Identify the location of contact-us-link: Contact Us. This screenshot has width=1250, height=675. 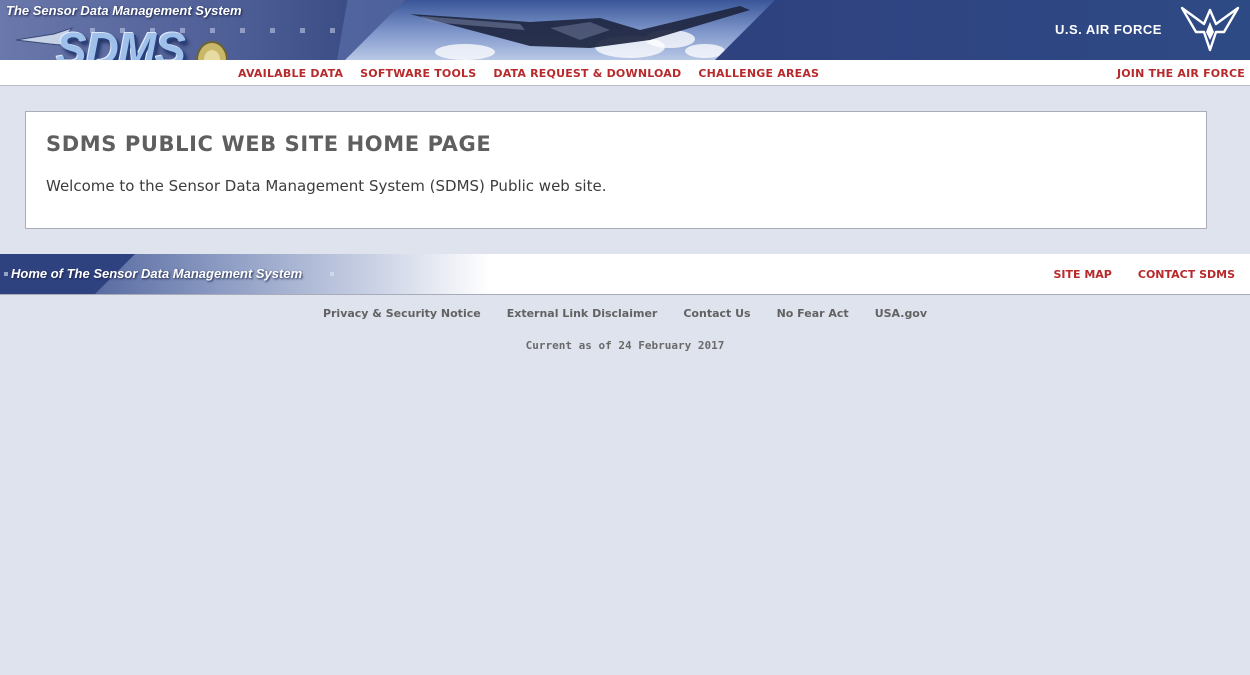
(716, 313).